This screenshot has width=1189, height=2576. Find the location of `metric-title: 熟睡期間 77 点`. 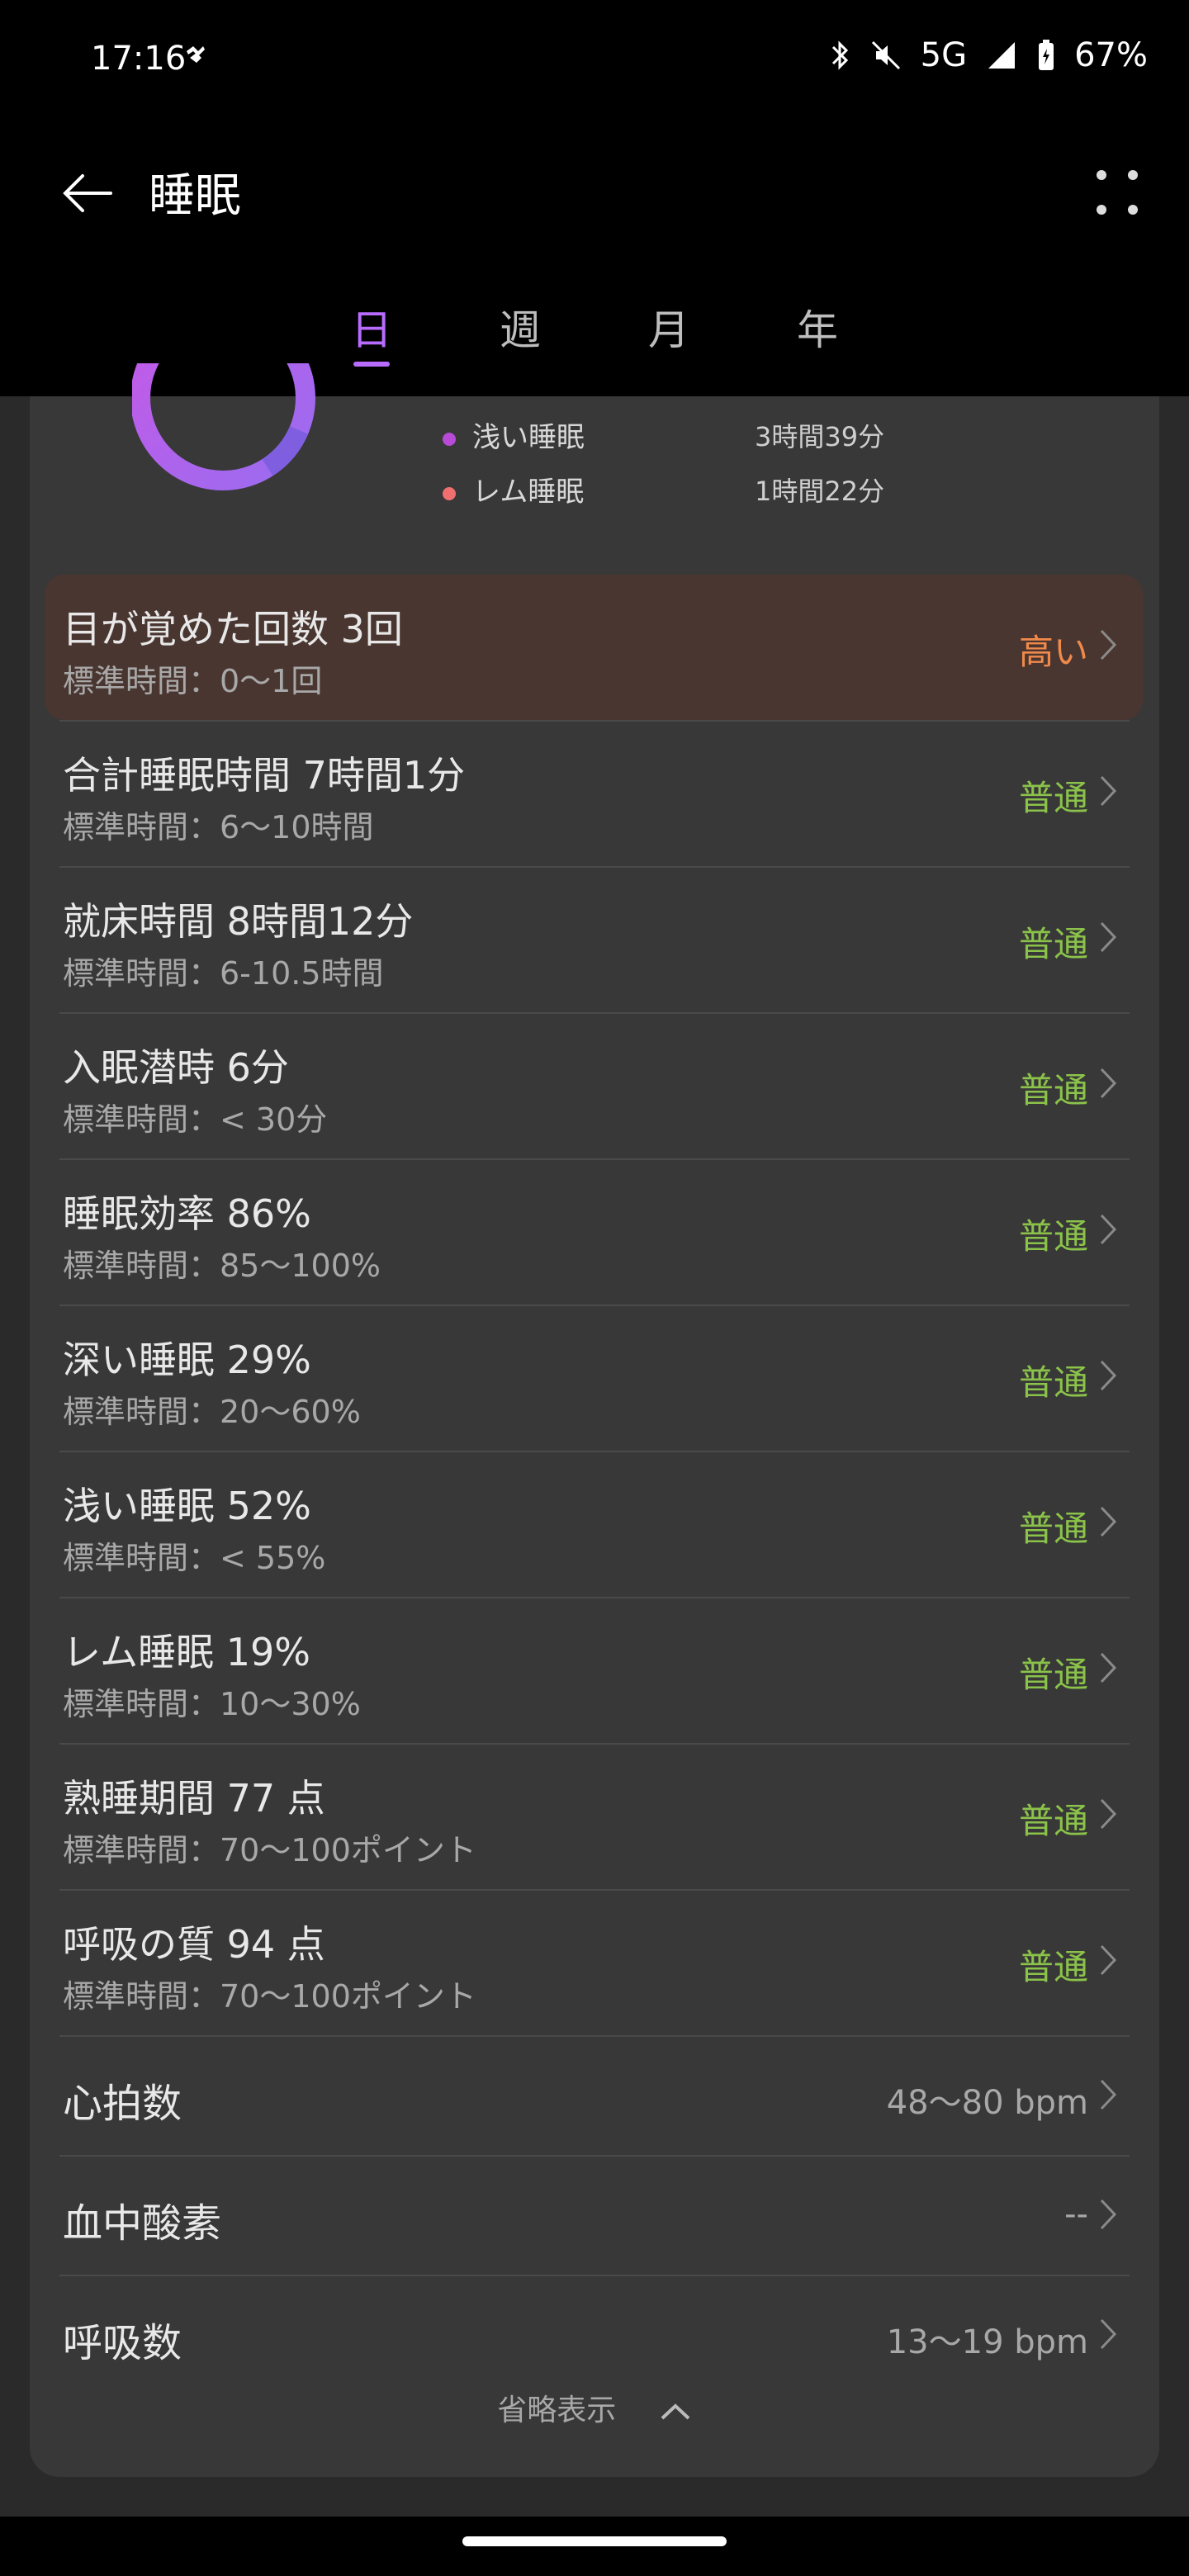

metric-title: 熟睡期間 77 点 is located at coordinates (194, 1798).